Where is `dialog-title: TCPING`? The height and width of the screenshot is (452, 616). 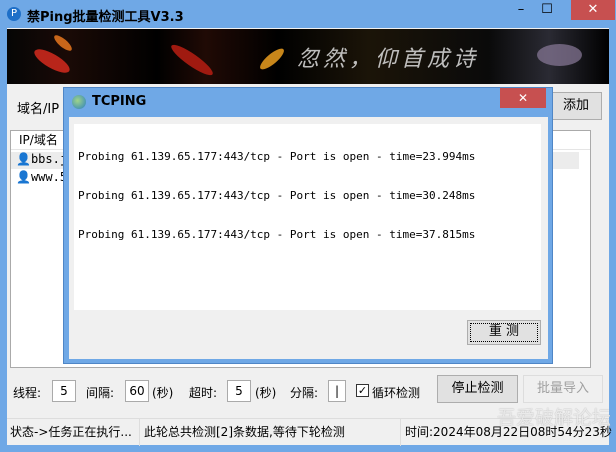 dialog-title: TCPING is located at coordinates (119, 101).